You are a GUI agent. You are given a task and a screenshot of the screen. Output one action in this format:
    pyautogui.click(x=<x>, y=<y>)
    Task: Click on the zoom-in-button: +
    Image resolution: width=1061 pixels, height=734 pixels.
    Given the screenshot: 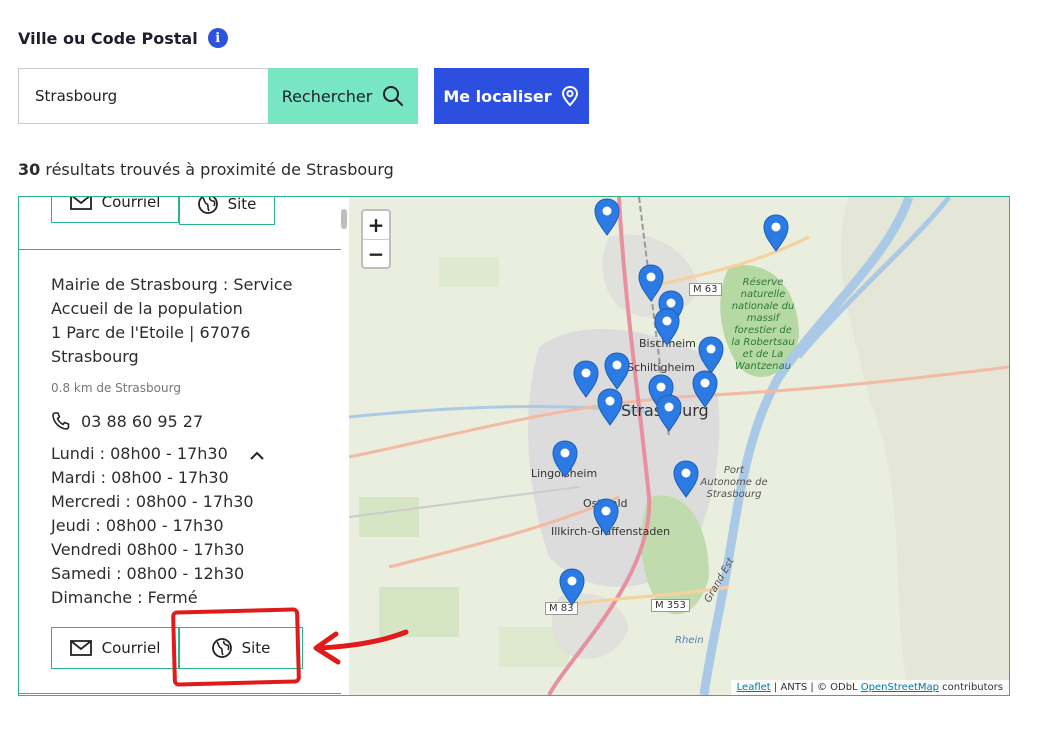 What is the action you would take?
    pyautogui.click(x=376, y=225)
    